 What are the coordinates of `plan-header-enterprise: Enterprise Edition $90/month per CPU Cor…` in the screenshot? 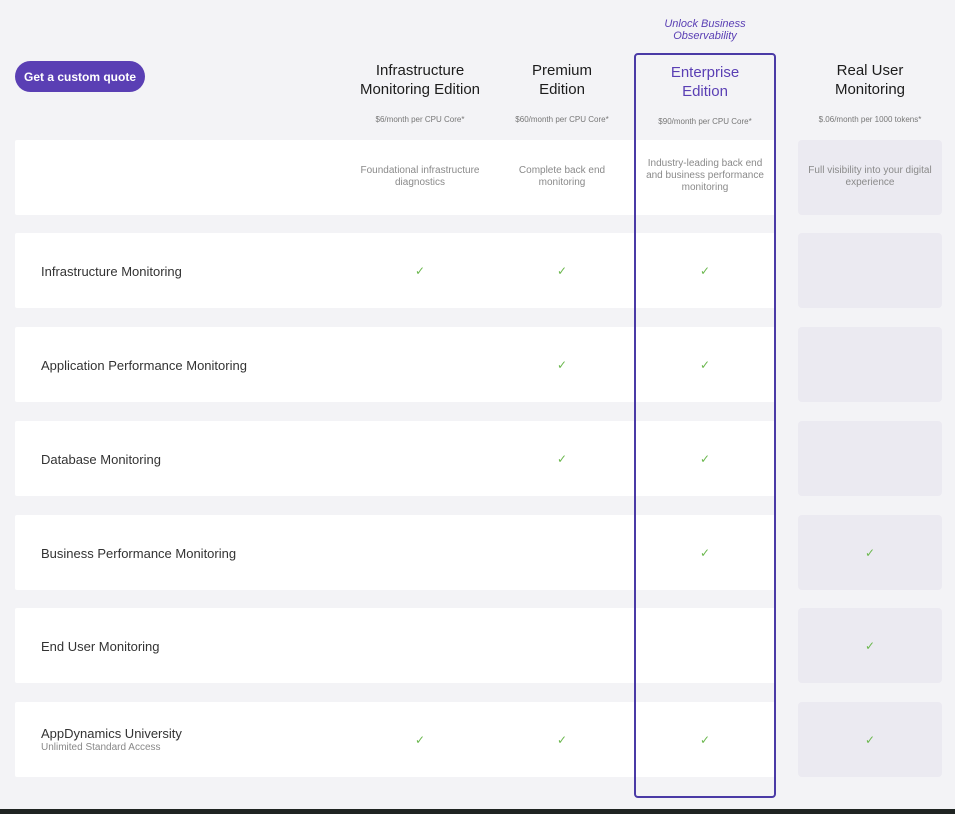 It's located at (705, 95).